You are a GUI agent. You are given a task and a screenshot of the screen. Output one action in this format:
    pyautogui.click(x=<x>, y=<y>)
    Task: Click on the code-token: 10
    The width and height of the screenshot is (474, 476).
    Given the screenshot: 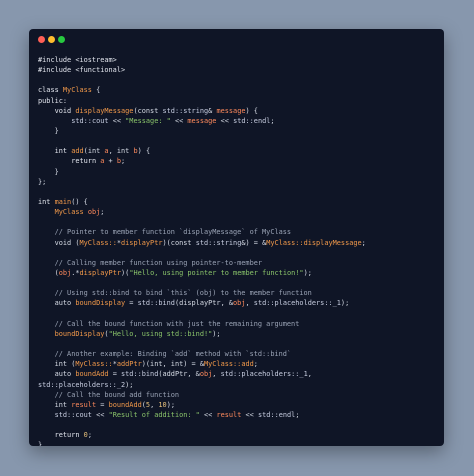 What is the action you would take?
    pyautogui.click(x=162, y=404)
    